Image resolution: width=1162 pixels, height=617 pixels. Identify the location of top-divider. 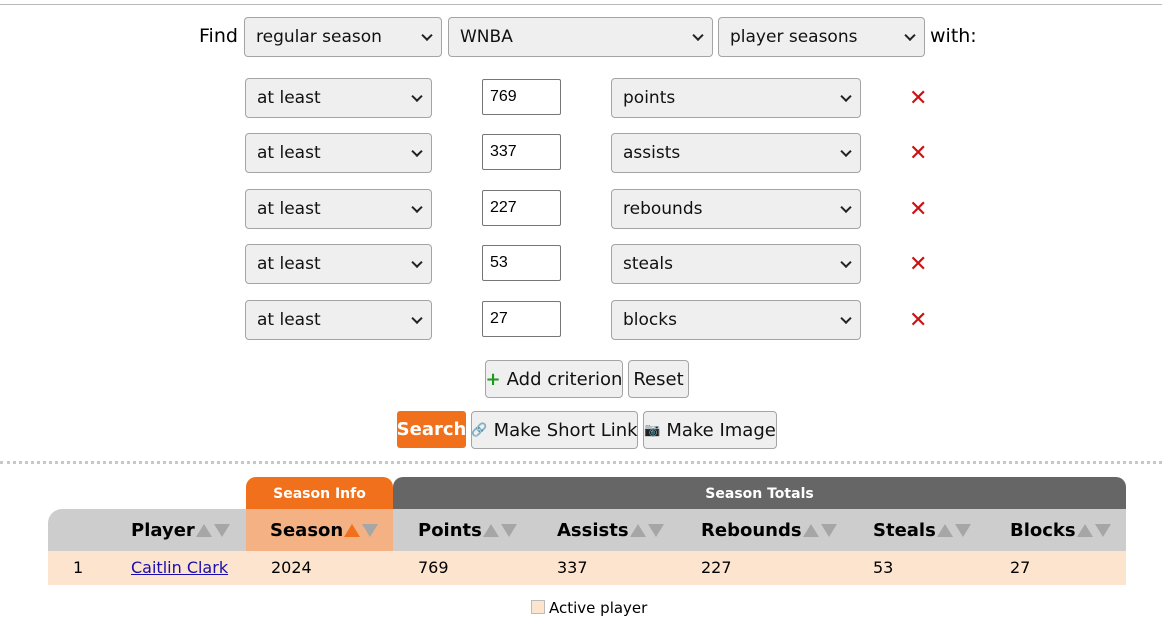
(581, 4).